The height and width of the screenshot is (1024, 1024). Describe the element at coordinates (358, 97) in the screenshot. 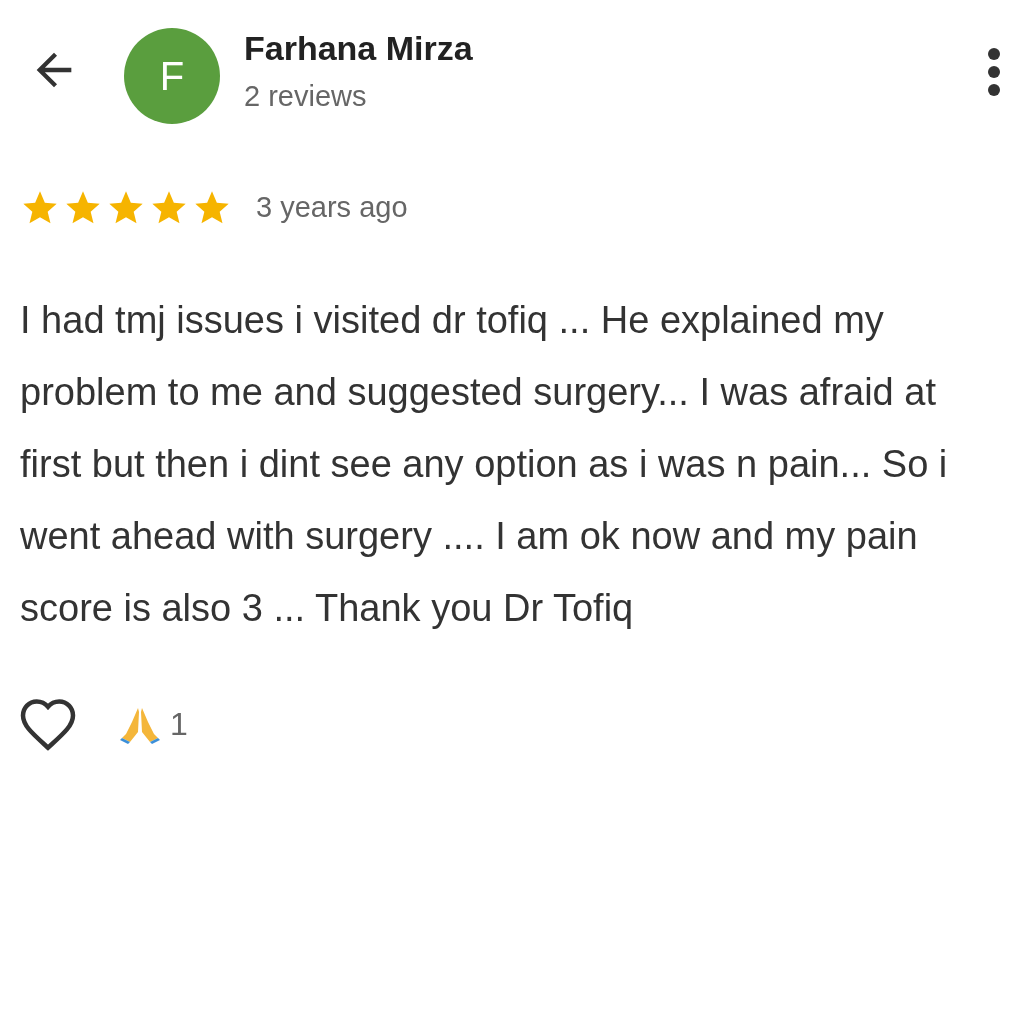

I see `review-count: 2 reviews` at that location.